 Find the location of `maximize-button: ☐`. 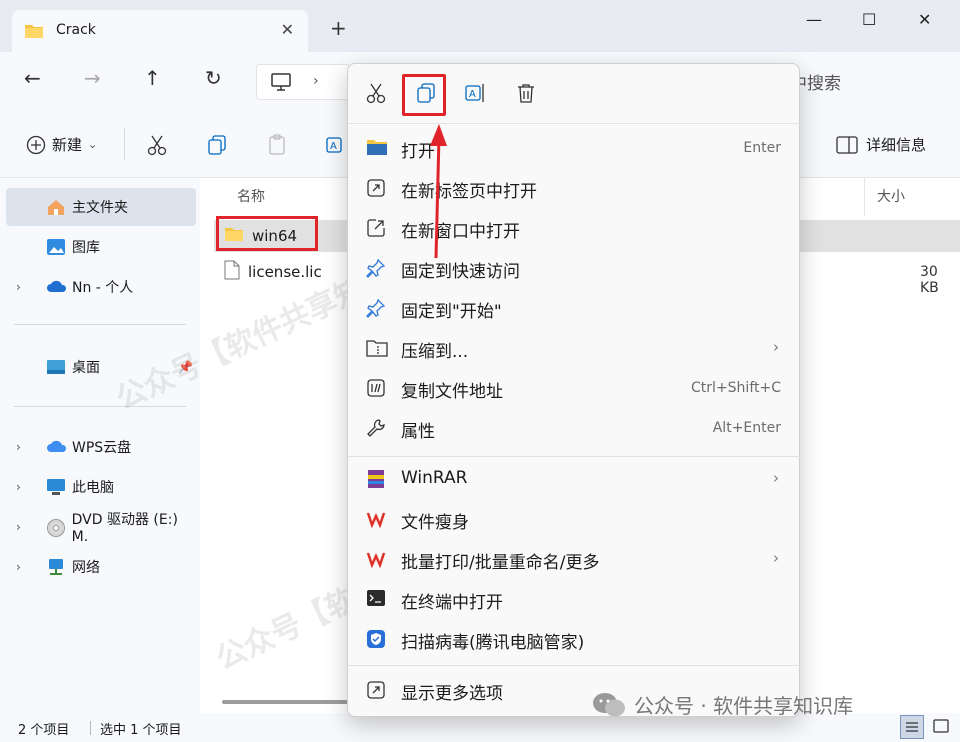

maximize-button: ☐ is located at coordinates (869, 19).